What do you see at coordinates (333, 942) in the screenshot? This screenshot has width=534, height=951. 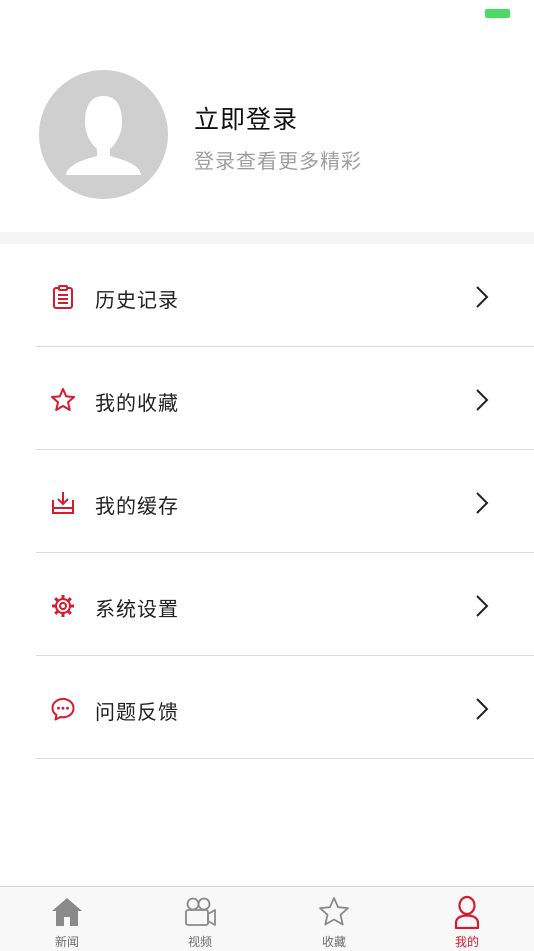 I see `tab-label: 收藏` at bounding box center [333, 942].